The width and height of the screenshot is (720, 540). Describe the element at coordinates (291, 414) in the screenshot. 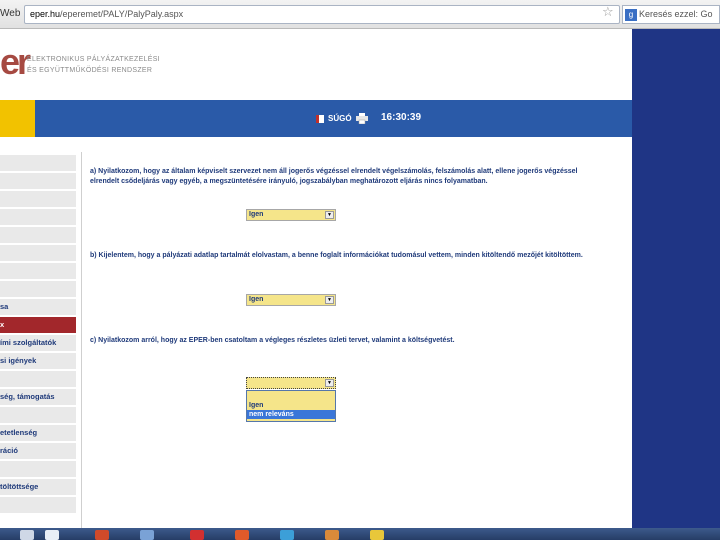

I see `dropdown-option-highlighted: nem releváns` at that location.